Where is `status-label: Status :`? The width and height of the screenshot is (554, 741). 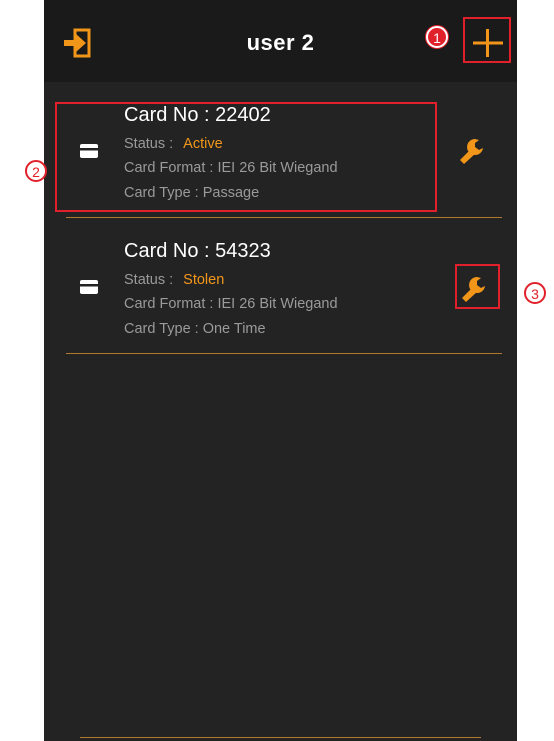 status-label: Status : is located at coordinates (149, 280).